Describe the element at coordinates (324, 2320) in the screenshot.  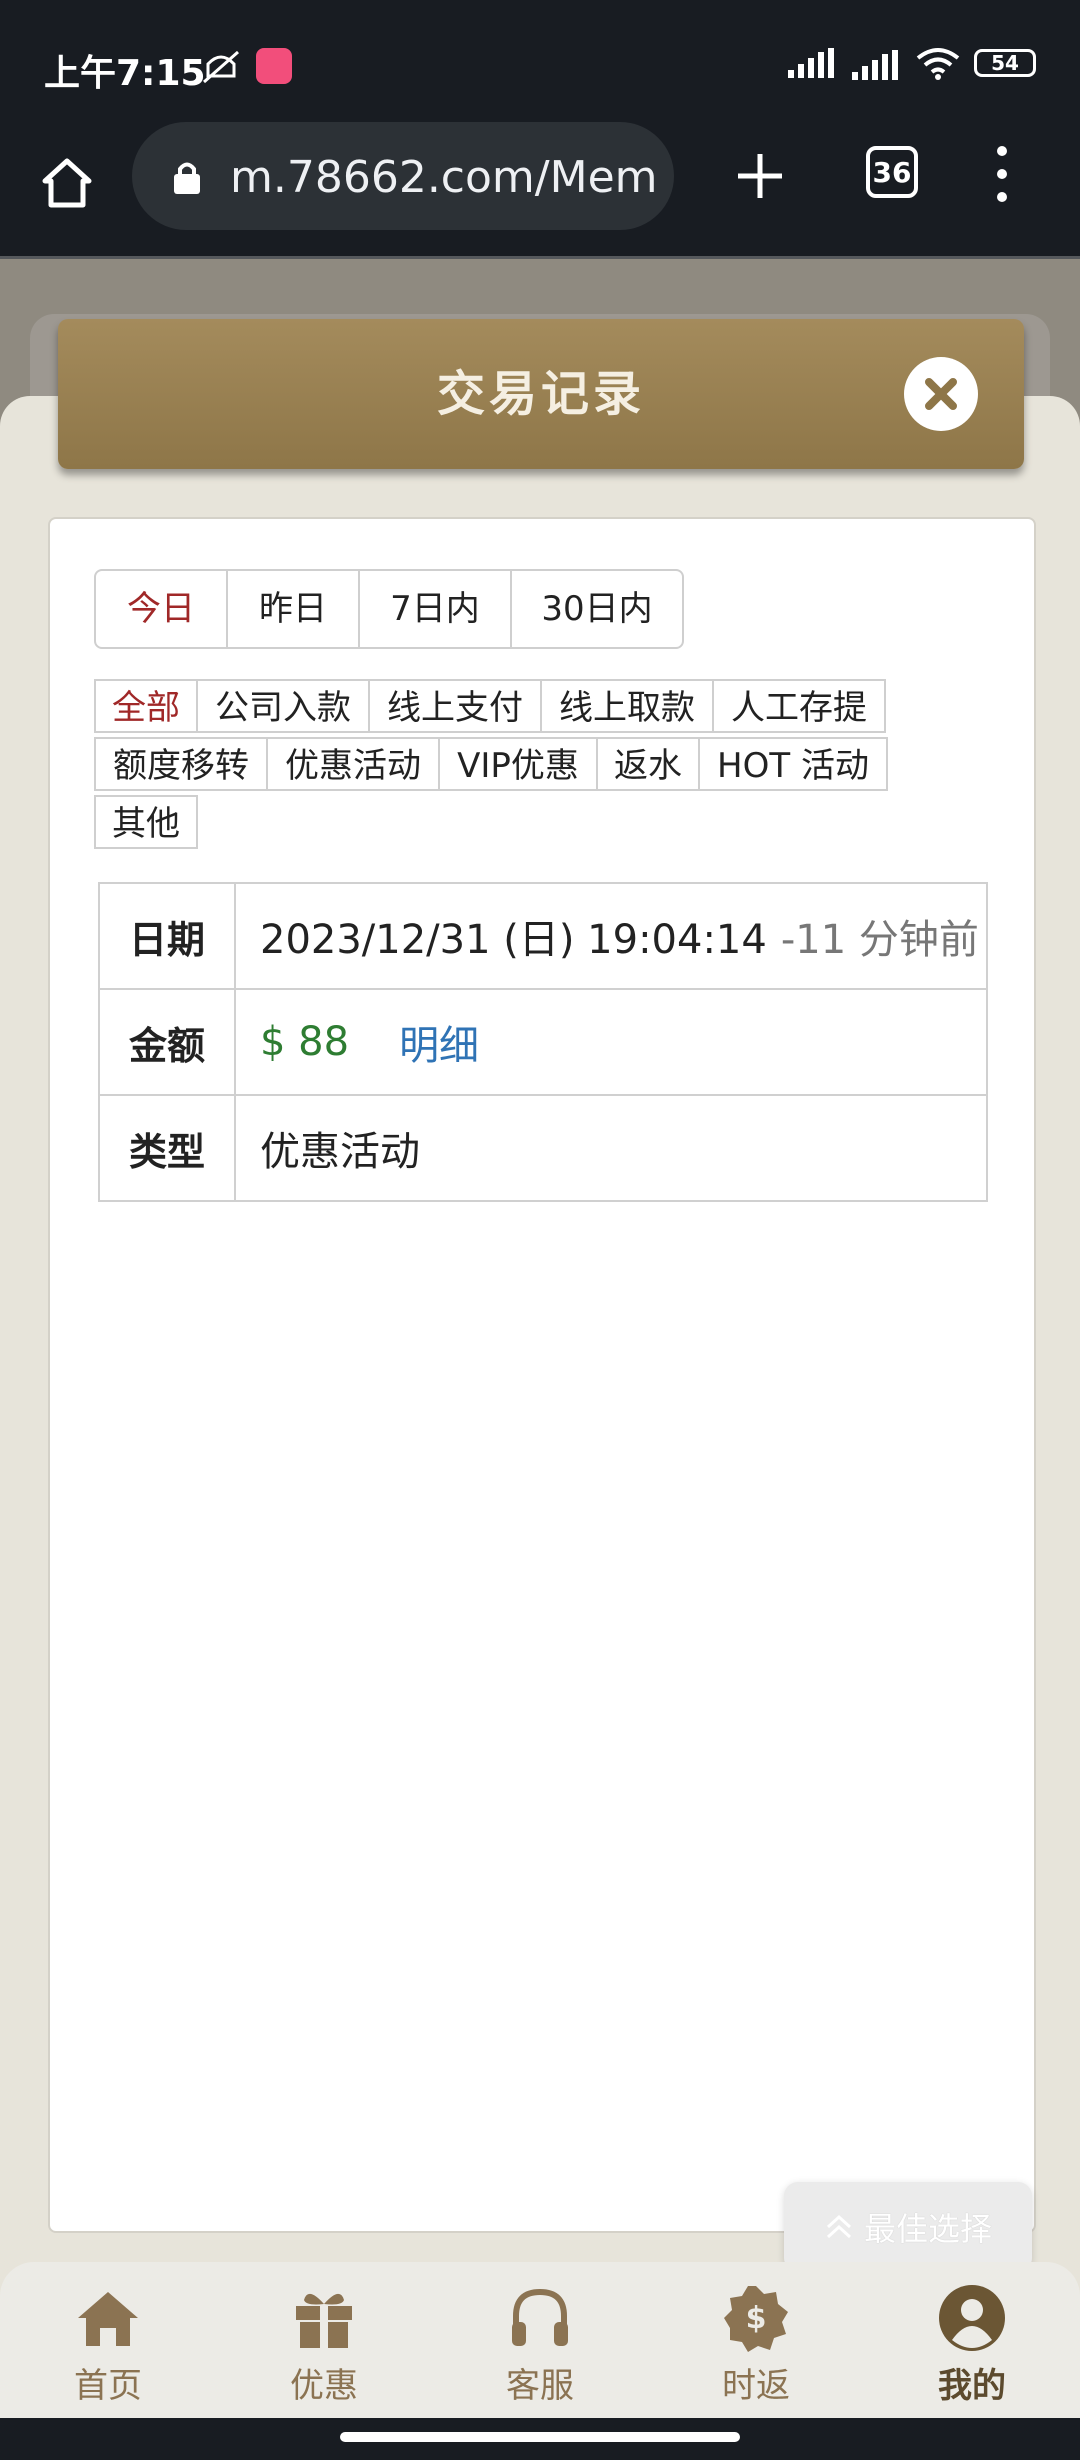
I see `gift-icon` at that location.